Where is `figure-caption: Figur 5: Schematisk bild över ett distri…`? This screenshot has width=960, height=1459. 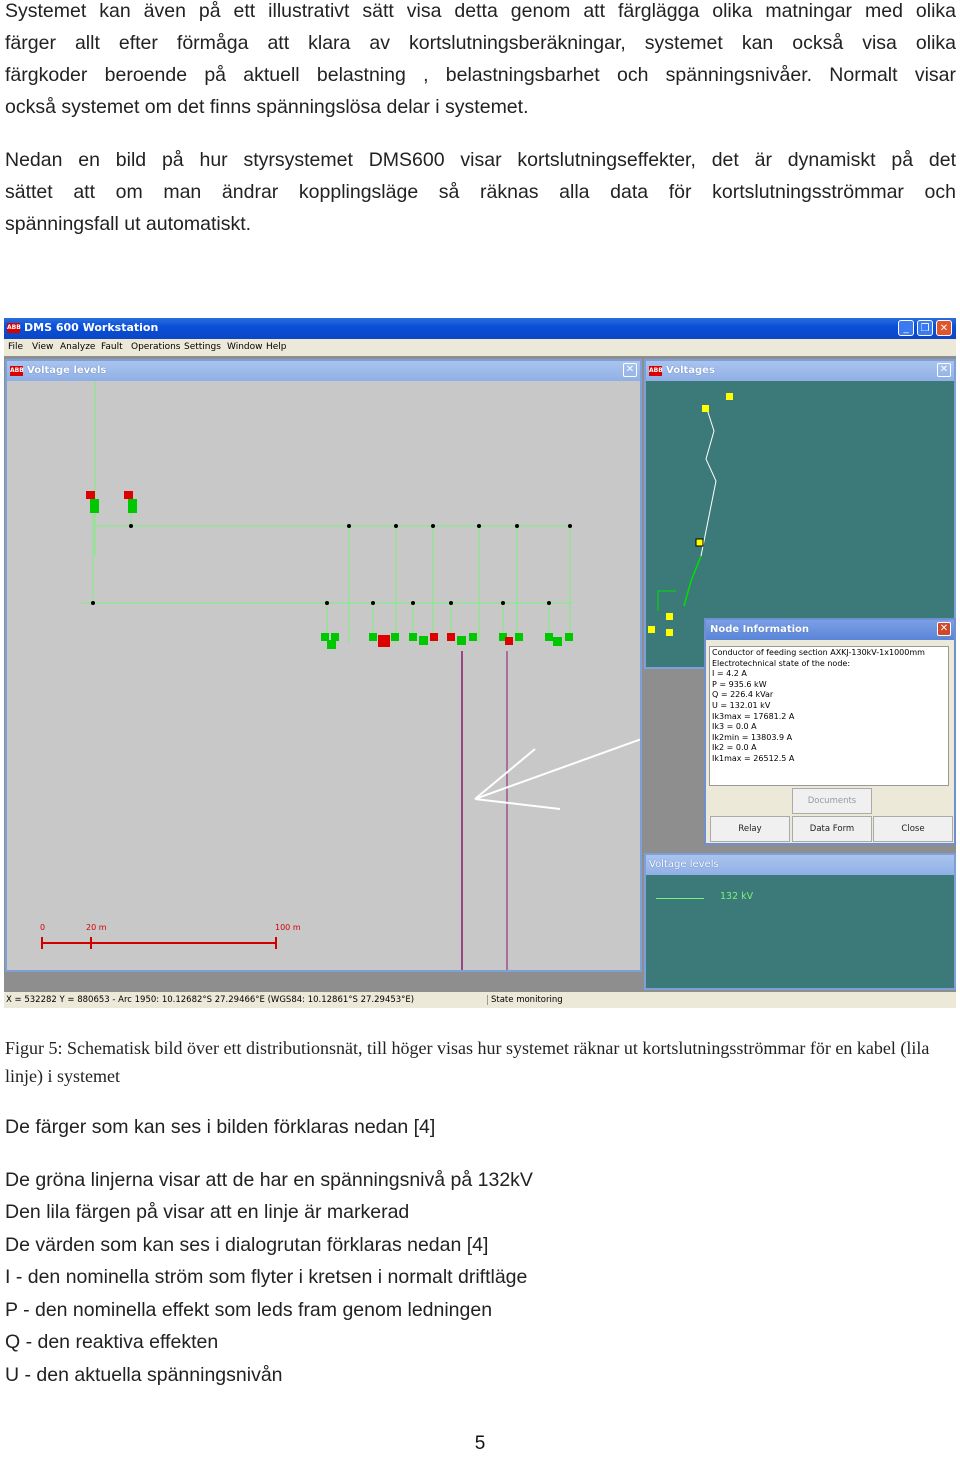
figure-caption: Figur 5: Schematisk bild över ett distri… is located at coordinates (467, 1062).